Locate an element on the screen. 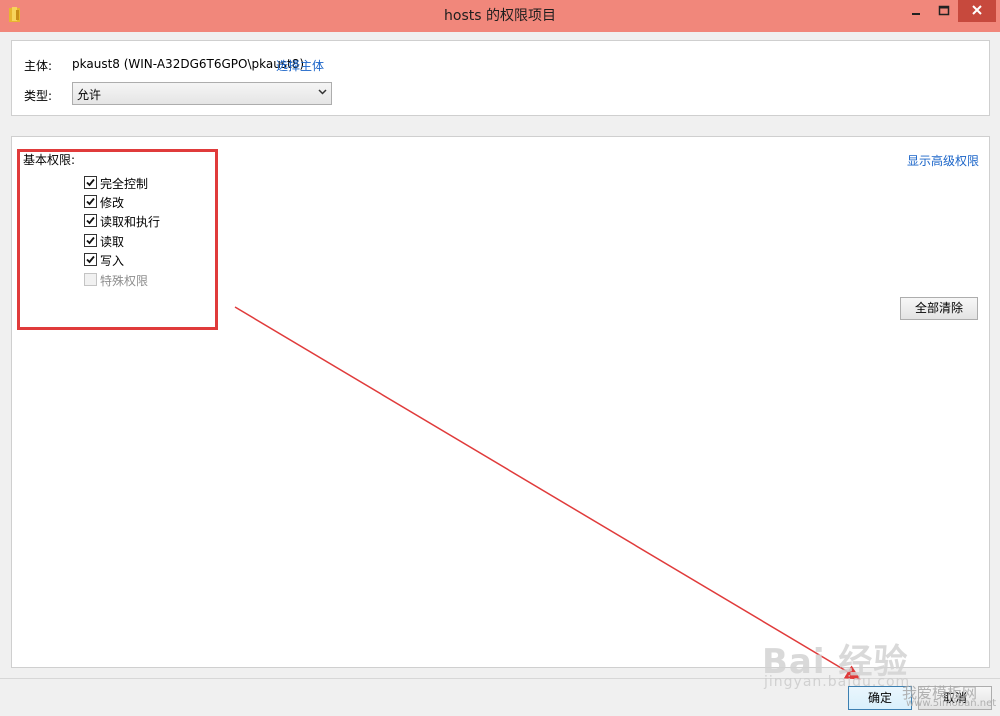  permission-label: 完全控制 is located at coordinates (124, 184).